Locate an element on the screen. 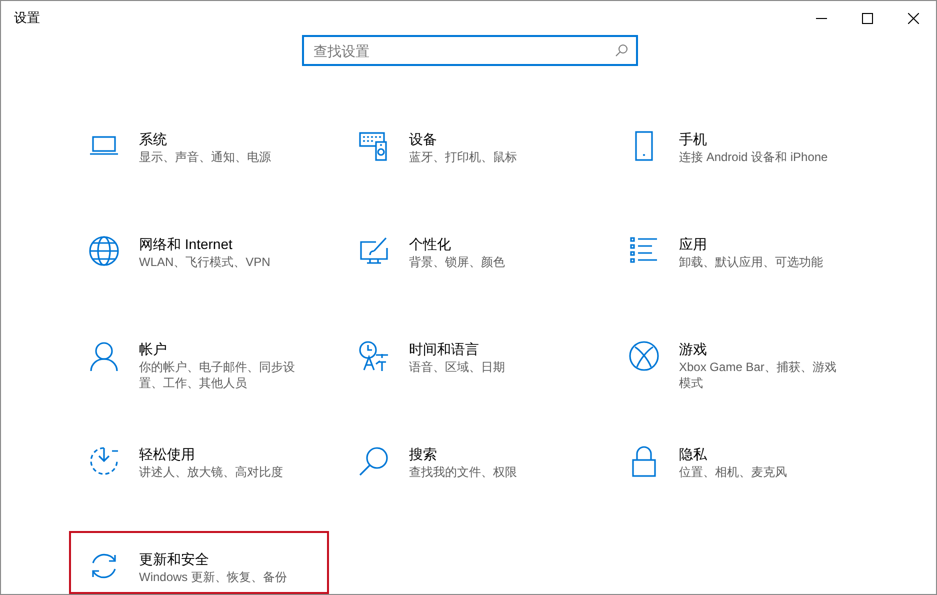  tile-title: 帐户 is located at coordinates (153, 349).